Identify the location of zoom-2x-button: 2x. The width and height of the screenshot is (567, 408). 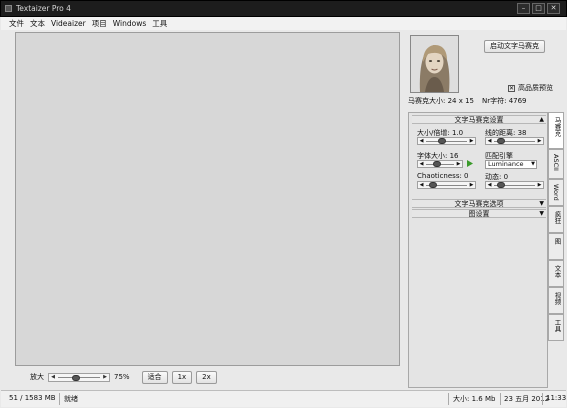
(206, 377).